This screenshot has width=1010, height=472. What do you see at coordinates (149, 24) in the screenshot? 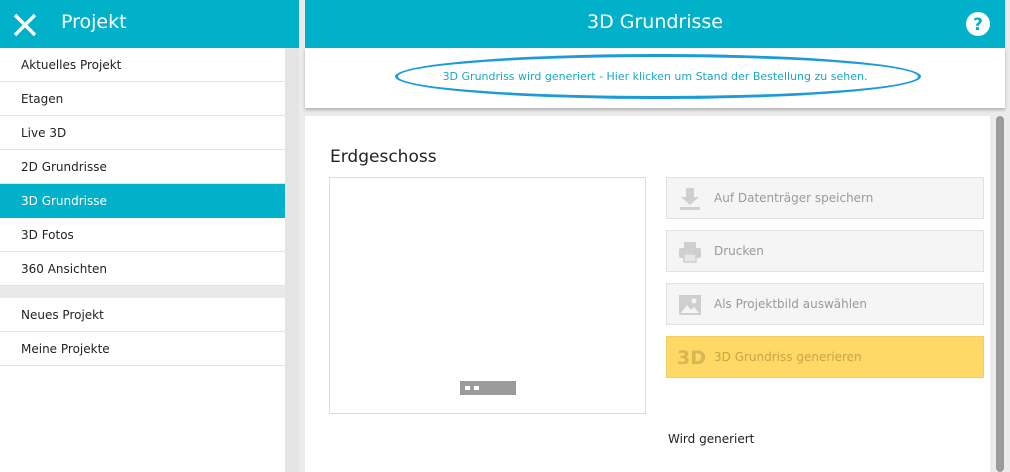
I see `sidebar-header: Projekt` at bounding box center [149, 24].